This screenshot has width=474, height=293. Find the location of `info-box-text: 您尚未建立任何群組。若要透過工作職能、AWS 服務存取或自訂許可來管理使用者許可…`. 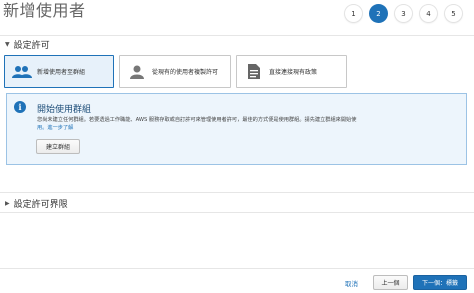

info-box-text: 您尚未建立任何群組。若要透過工作職能、AWS 服務存取或自訂許可來管理使用者許可… is located at coordinates (197, 120).